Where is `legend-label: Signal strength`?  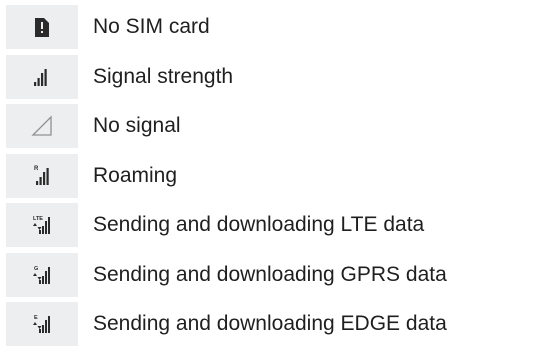 legend-label: Signal strength is located at coordinates (163, 76).